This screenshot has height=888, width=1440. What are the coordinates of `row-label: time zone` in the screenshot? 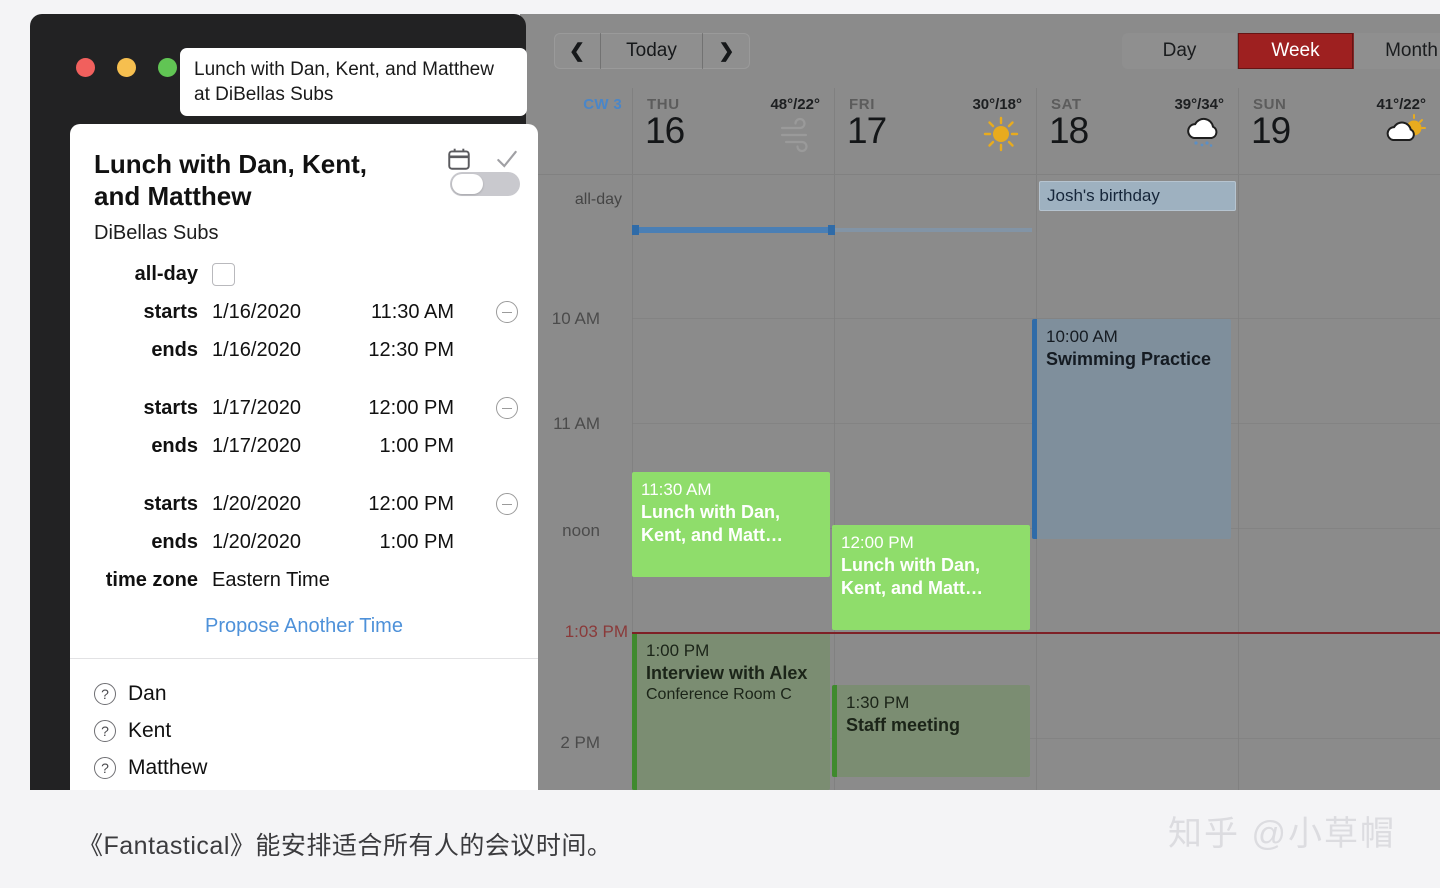 It's located at (151, 579).